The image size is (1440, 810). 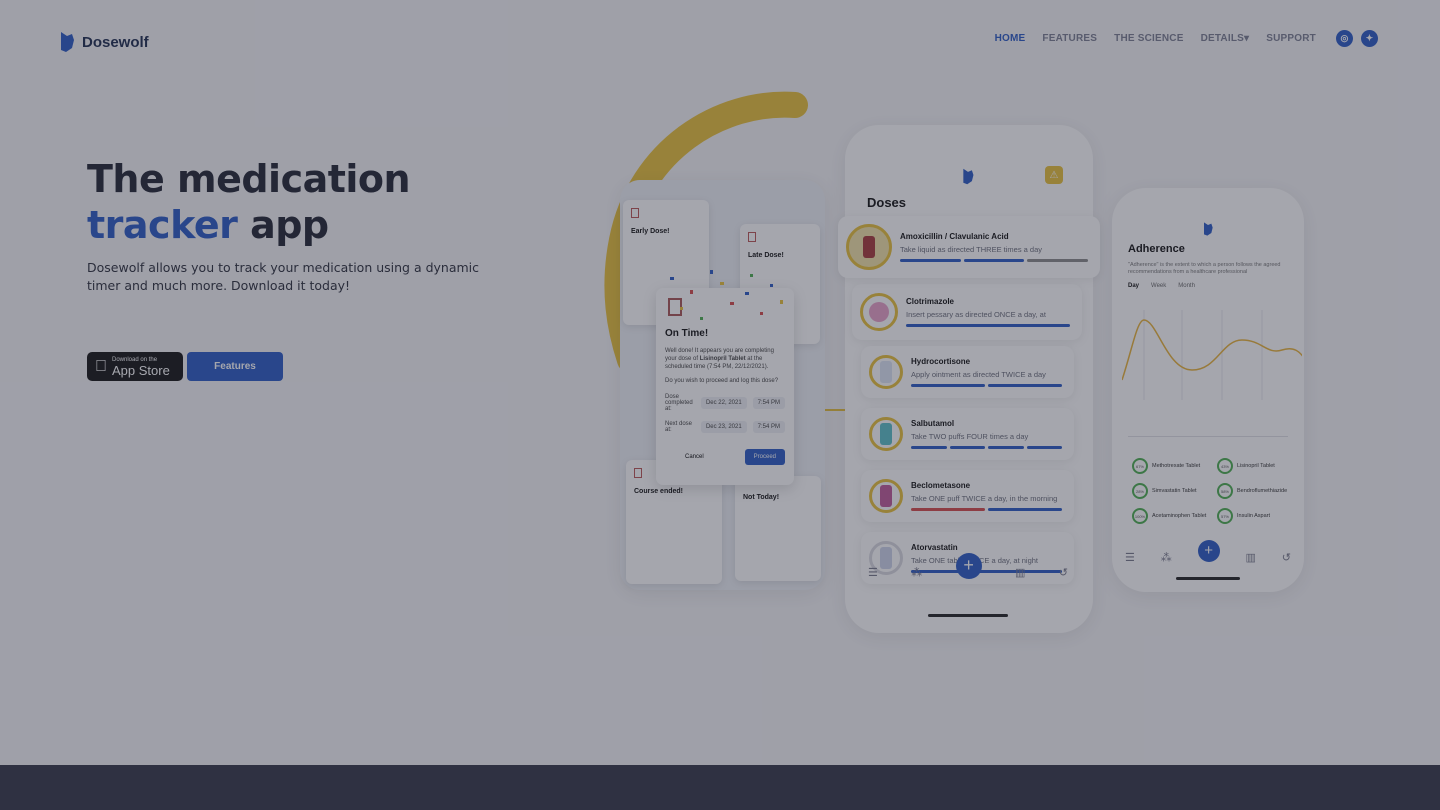 What do you see at coordinates (1208, 436) in the screenshot?
I see `divider` at bounding box center [1208, 436].